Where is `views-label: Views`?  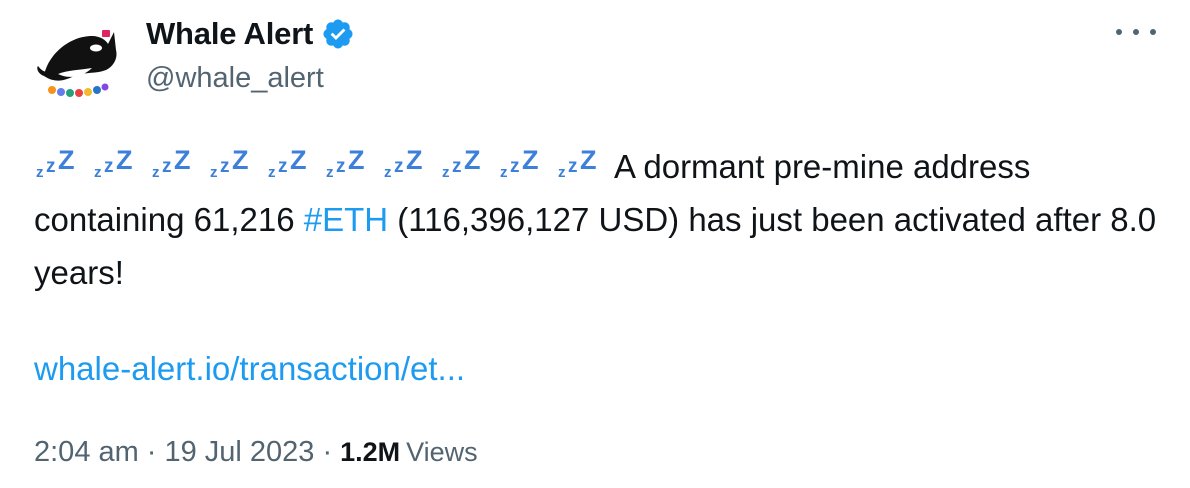 views-label: Views is located at coordinates (442, 452).